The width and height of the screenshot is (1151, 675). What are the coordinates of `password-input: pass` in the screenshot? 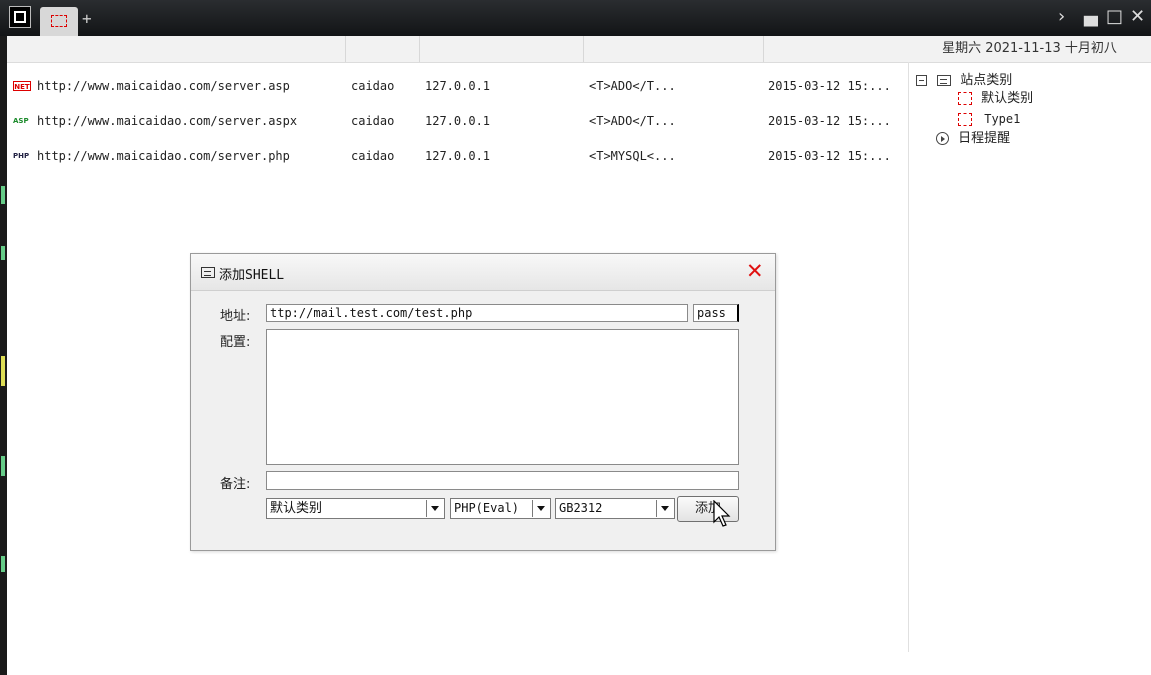 It's located at (716, 313).